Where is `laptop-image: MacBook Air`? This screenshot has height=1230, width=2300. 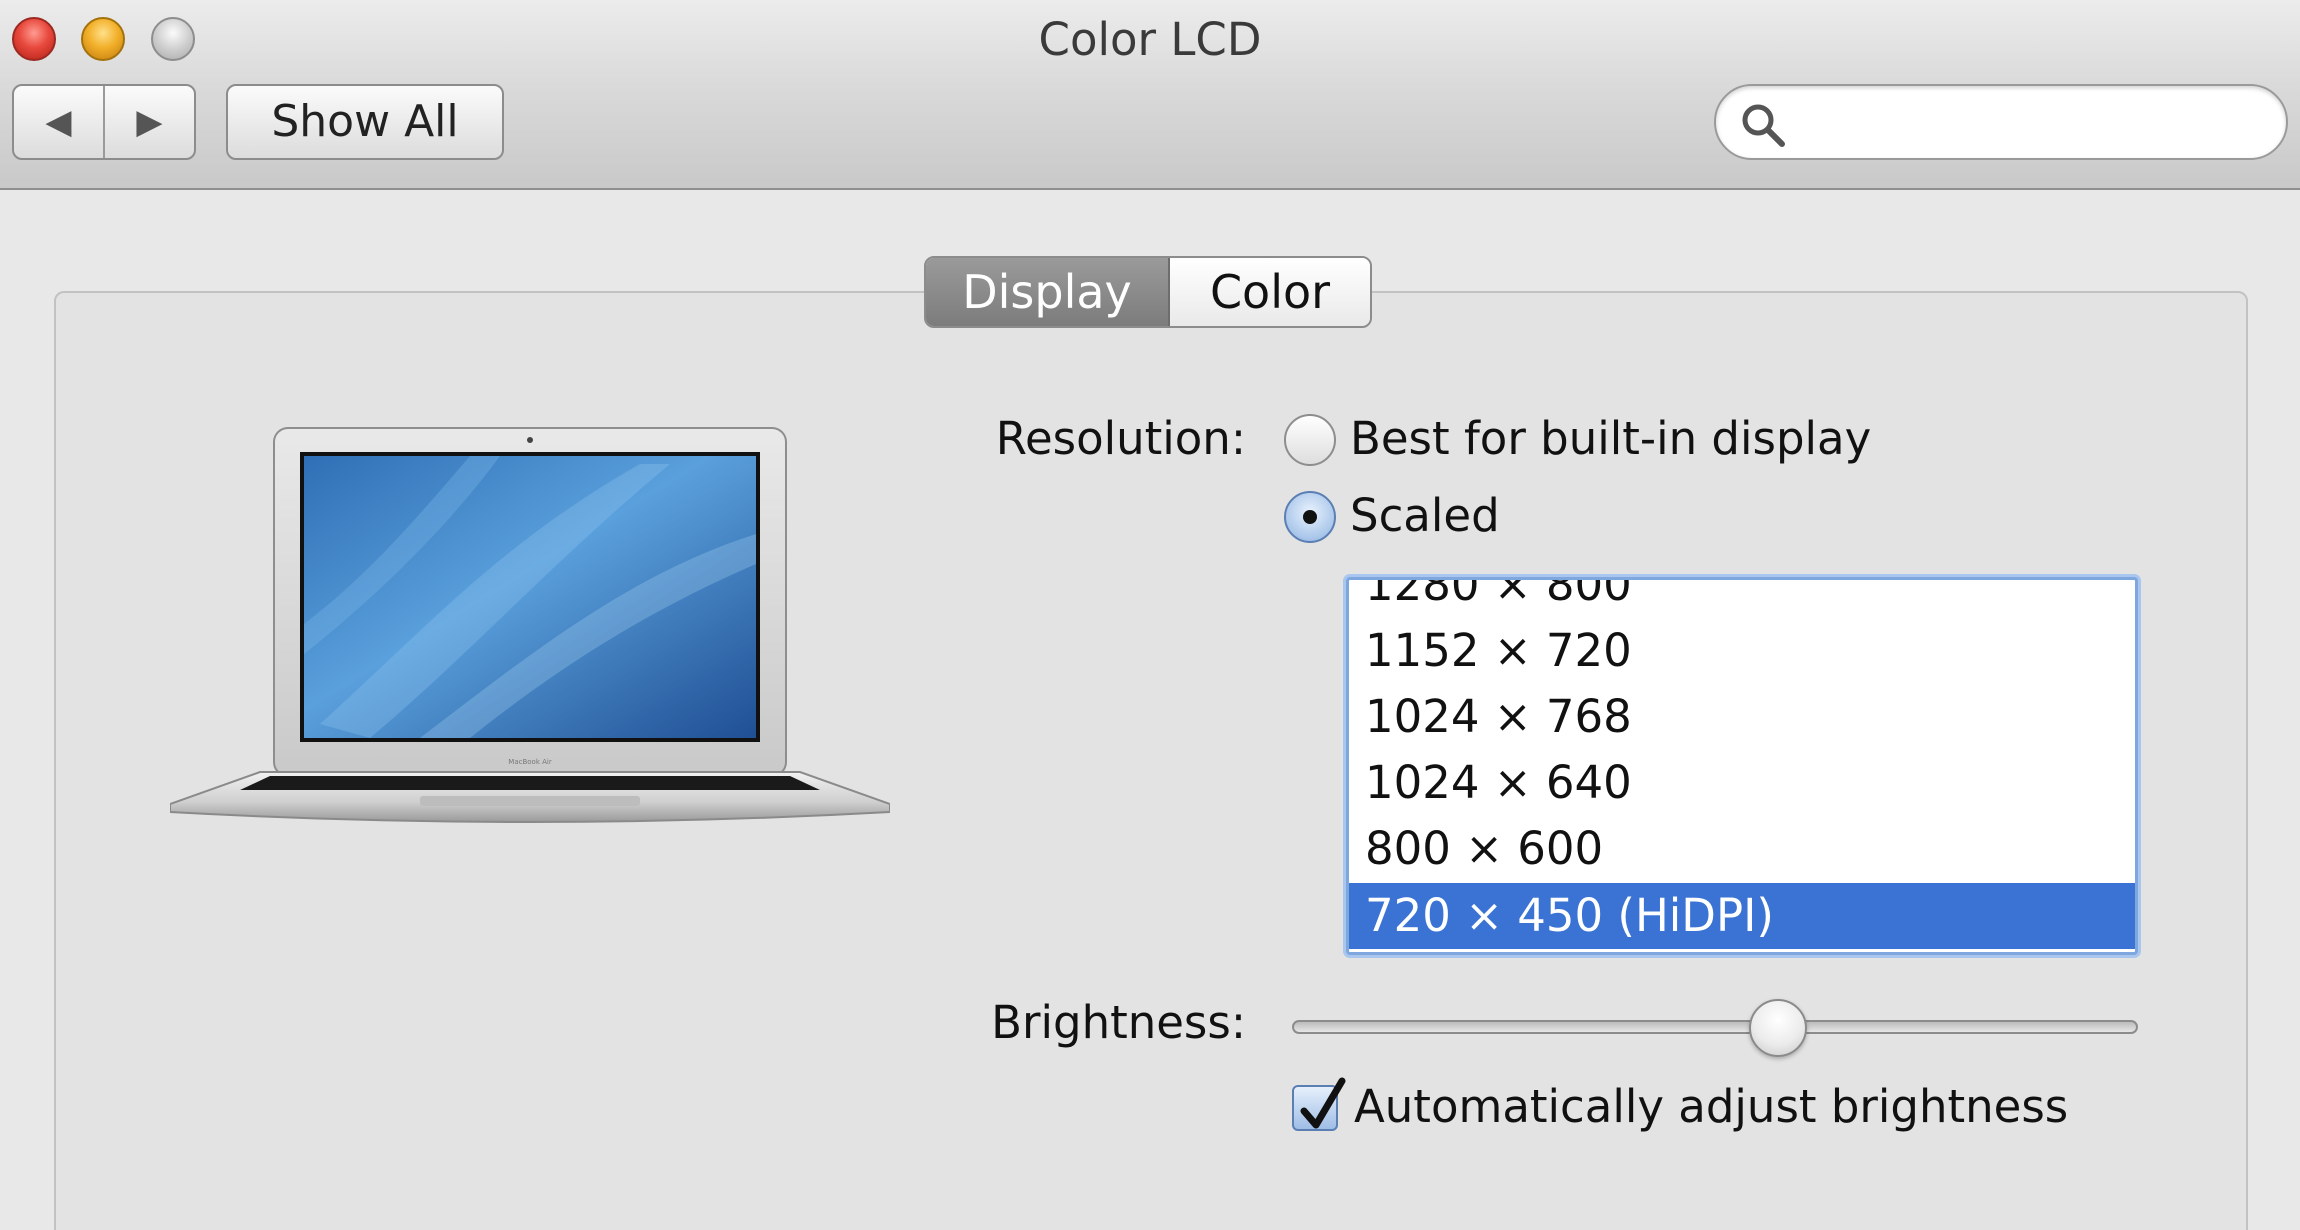 laptop-image: MacBook Air is located at coordinates (530, 625).